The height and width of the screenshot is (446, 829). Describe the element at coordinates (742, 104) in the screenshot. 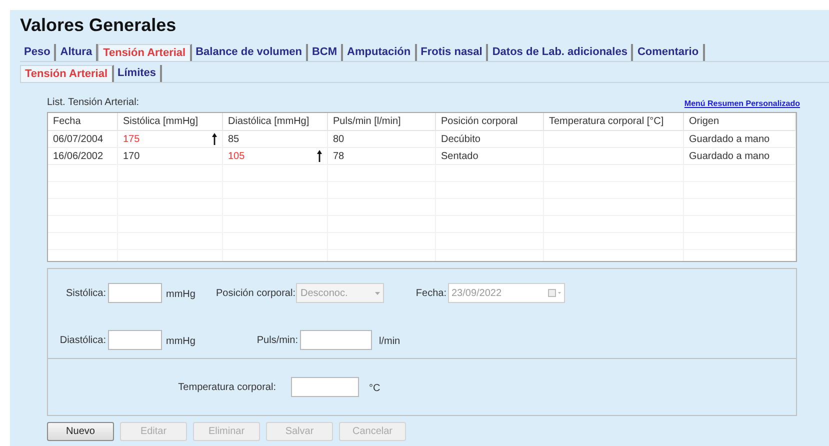

I see `summary-link: Menú Resumen Personalizado` at that location.